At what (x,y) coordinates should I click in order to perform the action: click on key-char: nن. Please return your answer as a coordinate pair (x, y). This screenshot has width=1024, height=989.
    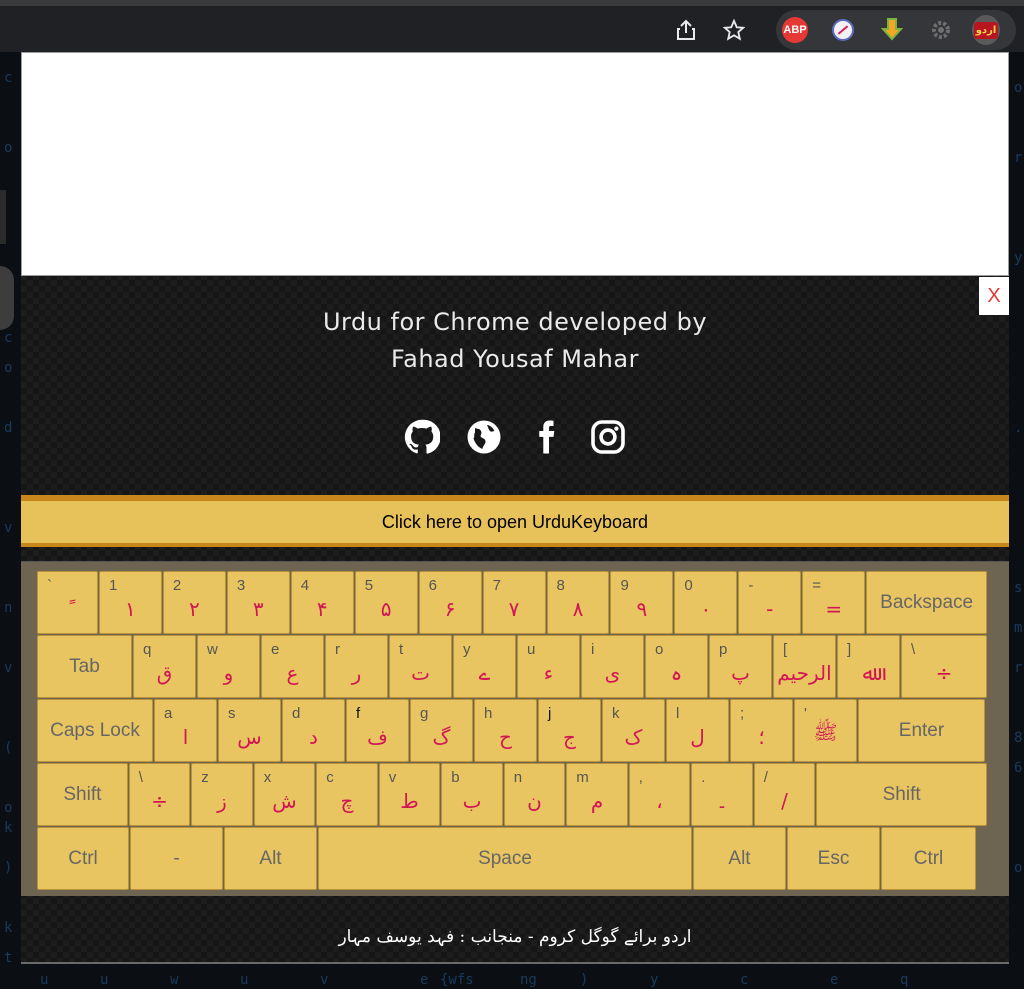
    Looking at the image, I should click on (534, 794).